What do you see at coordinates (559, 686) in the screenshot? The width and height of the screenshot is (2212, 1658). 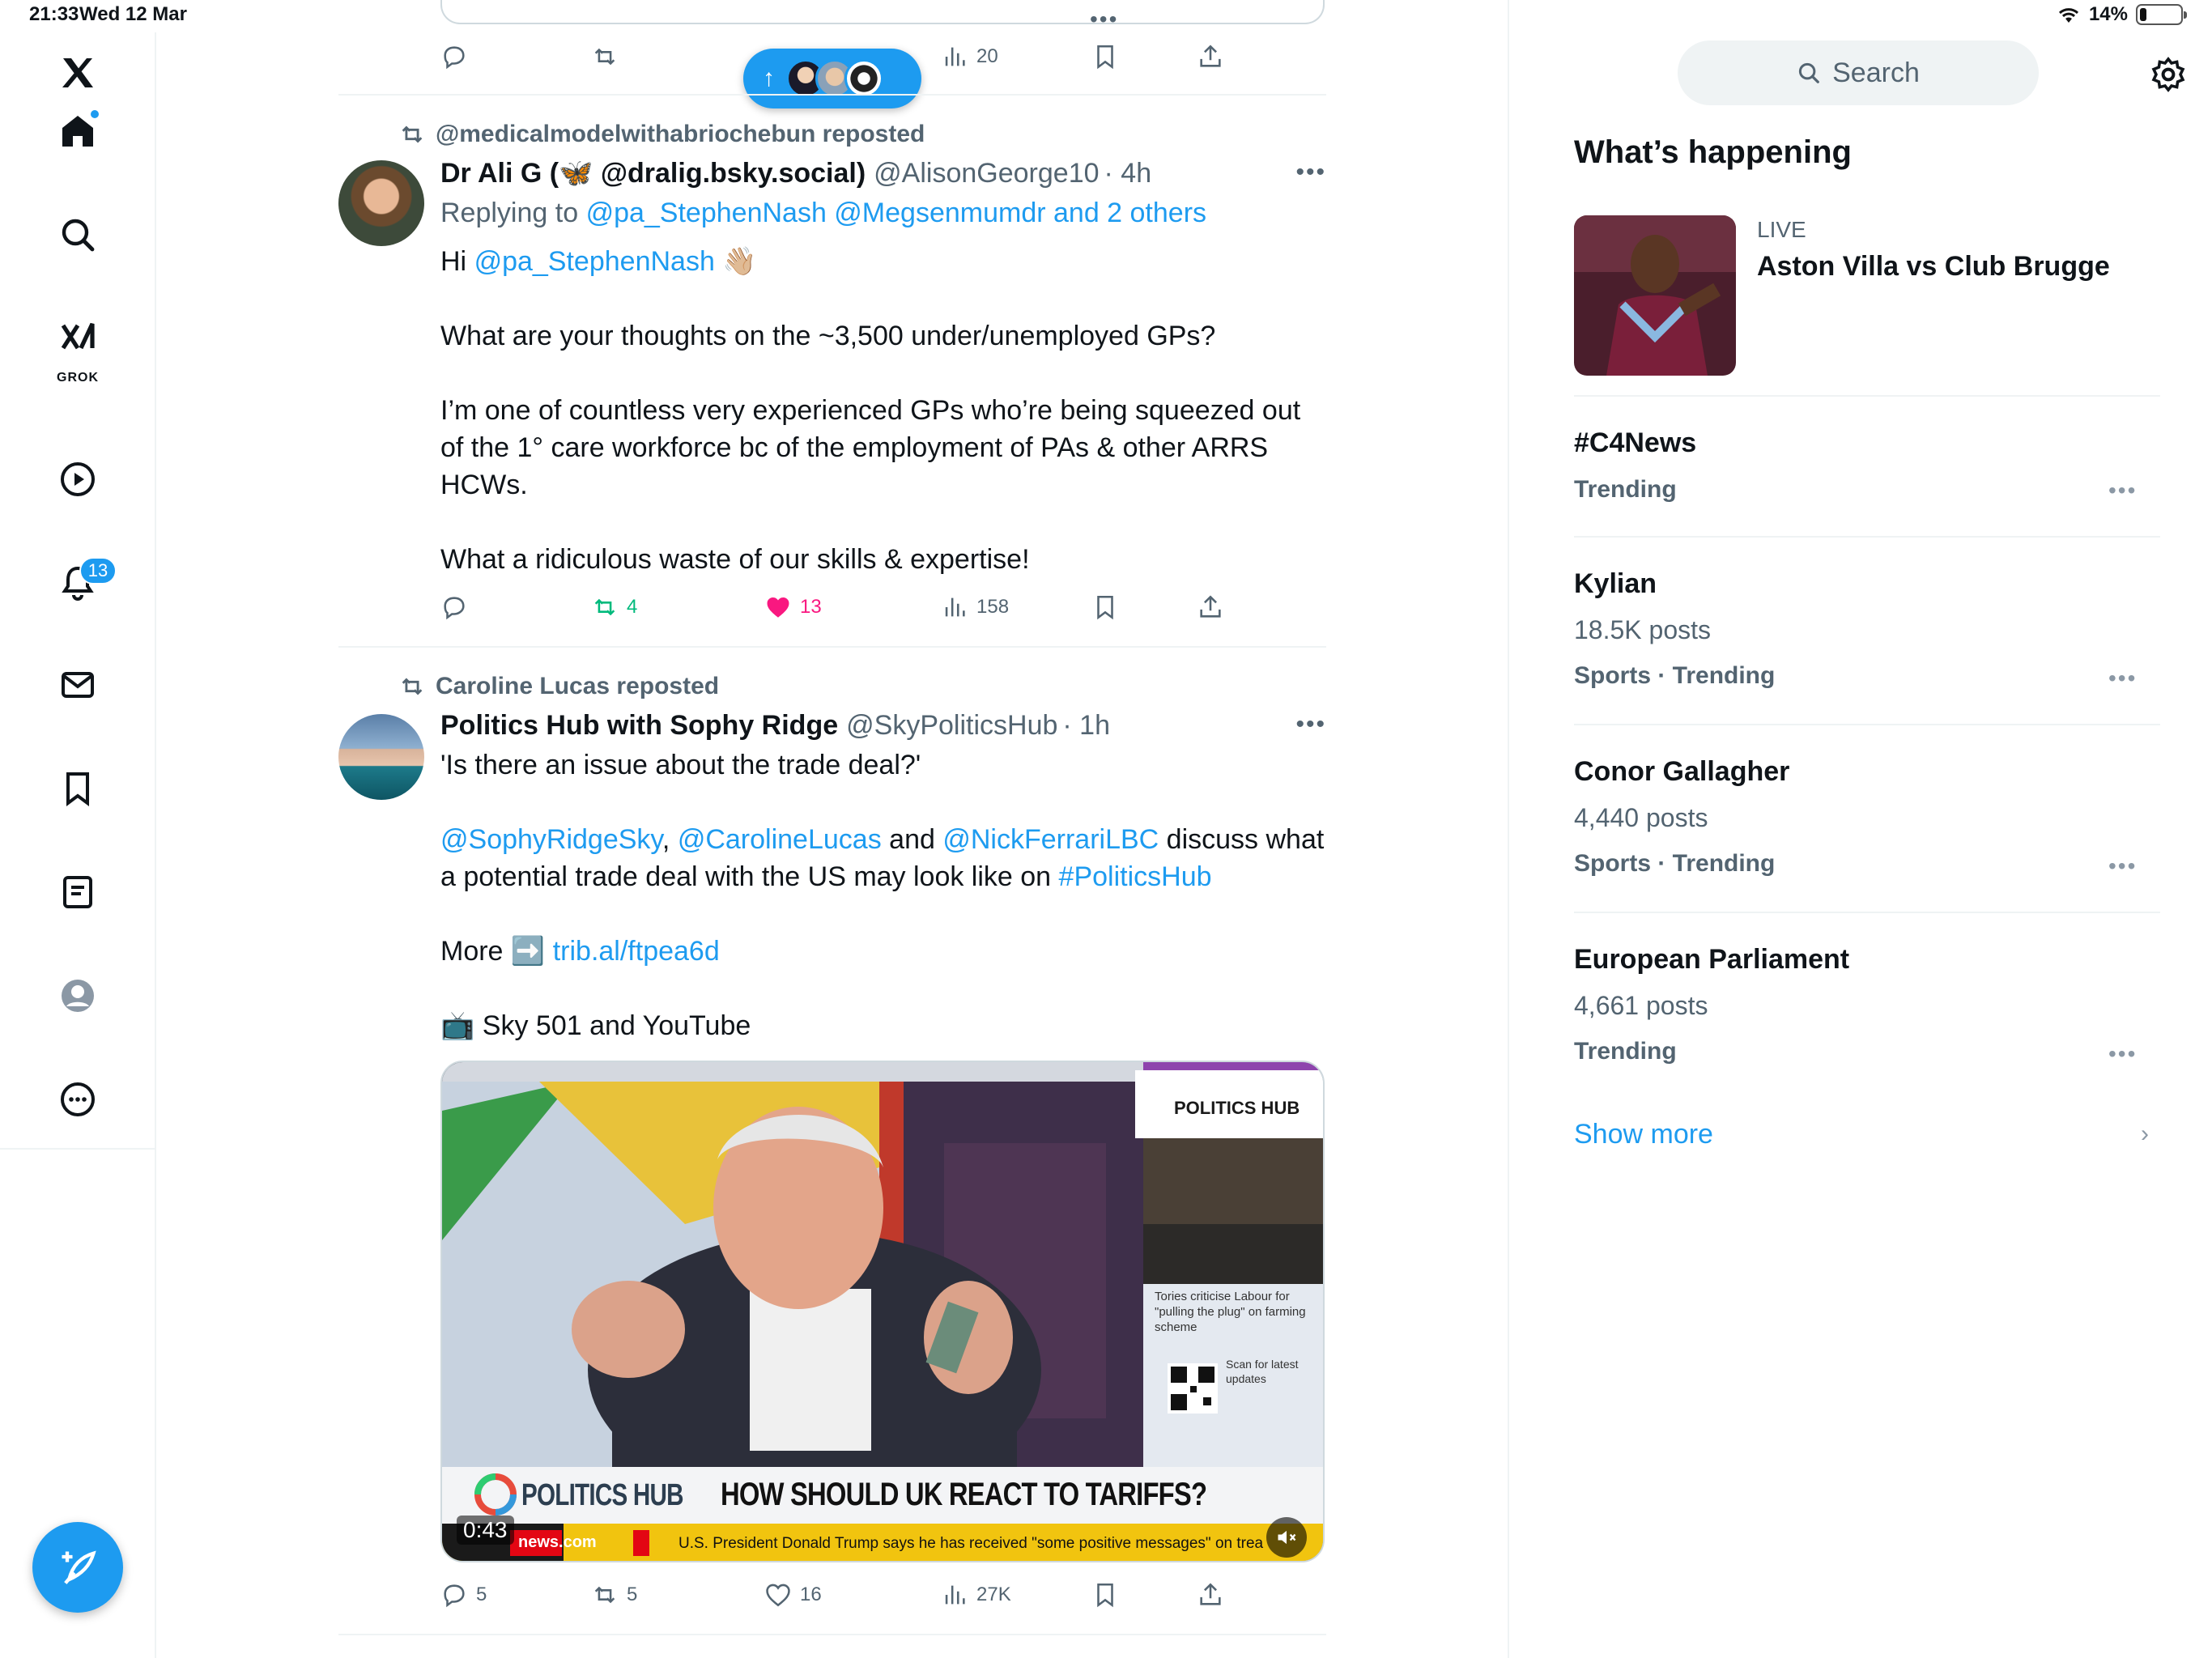 I see `repost-context: Caroline Lucas reposted` at bounding box center [559, 686].